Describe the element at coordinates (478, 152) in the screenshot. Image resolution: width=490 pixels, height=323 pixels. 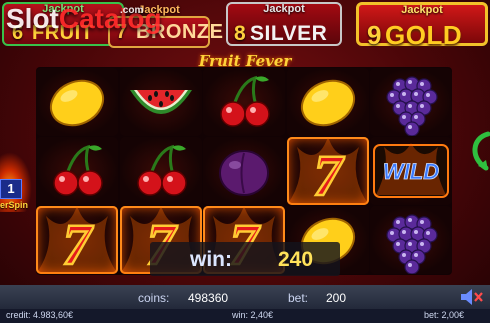
I see `spin-arrow-icon` at that location.